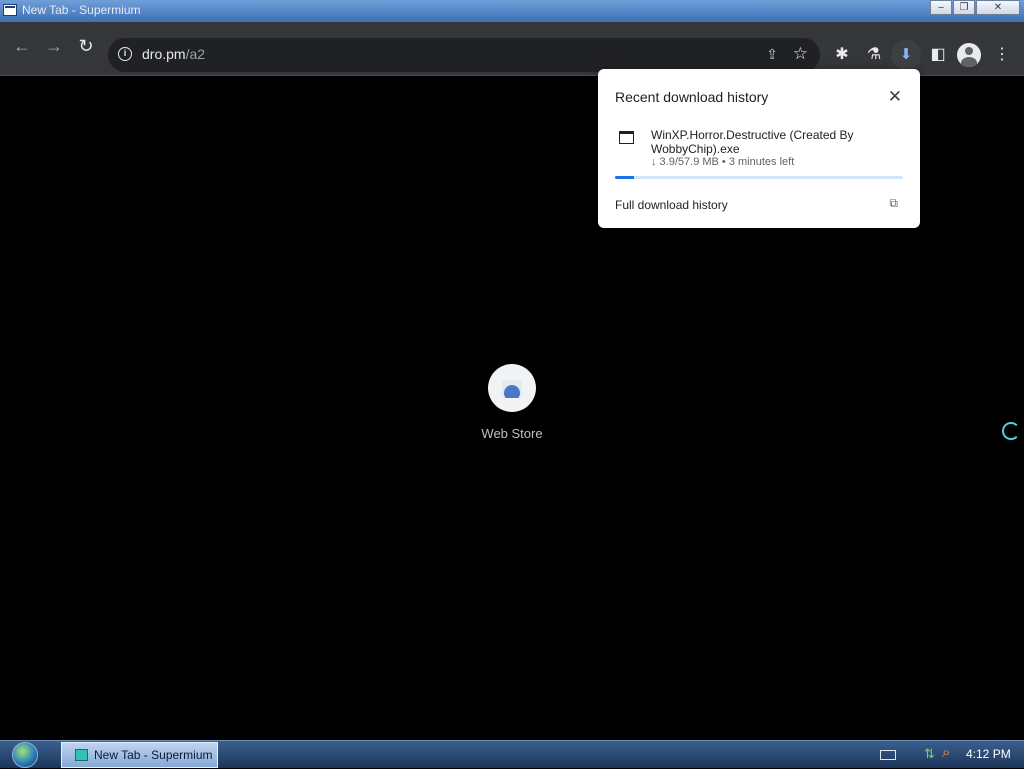  I want to click on back-button: ←, so click(22, 46).